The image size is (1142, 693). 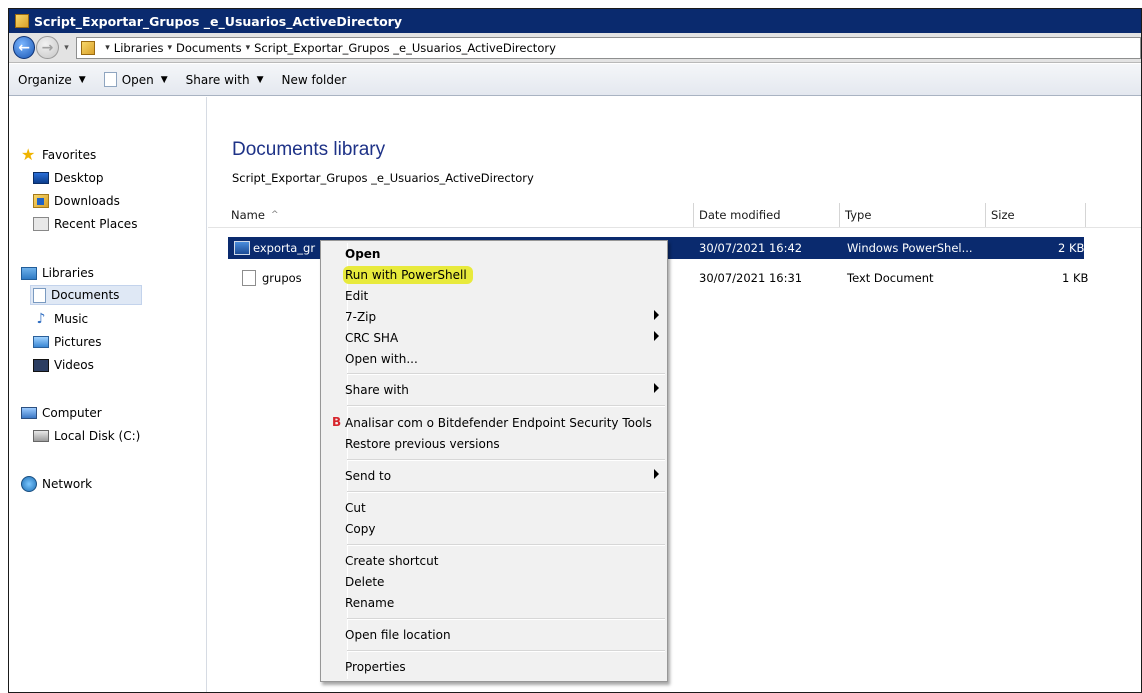 I want to click on menu-item-crc-sha: CRC SHA, so click(x=494, y=337).